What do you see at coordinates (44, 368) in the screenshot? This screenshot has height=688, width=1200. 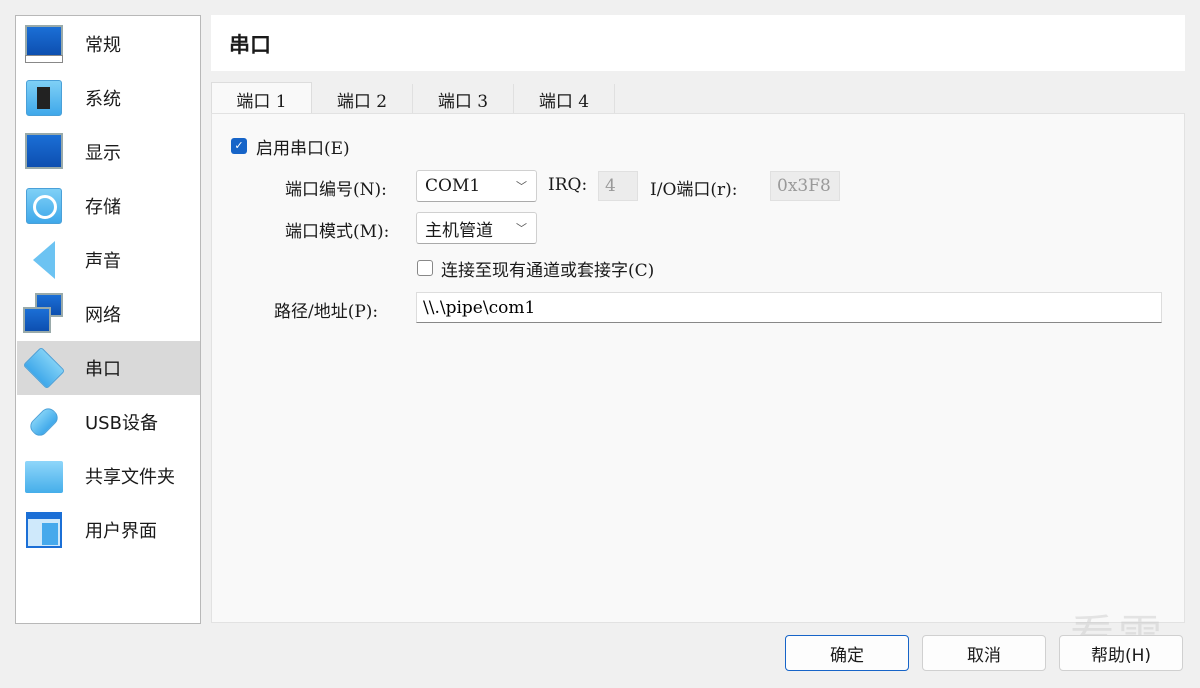 I see `serial-port-icon` at bounding box center [44, 368].